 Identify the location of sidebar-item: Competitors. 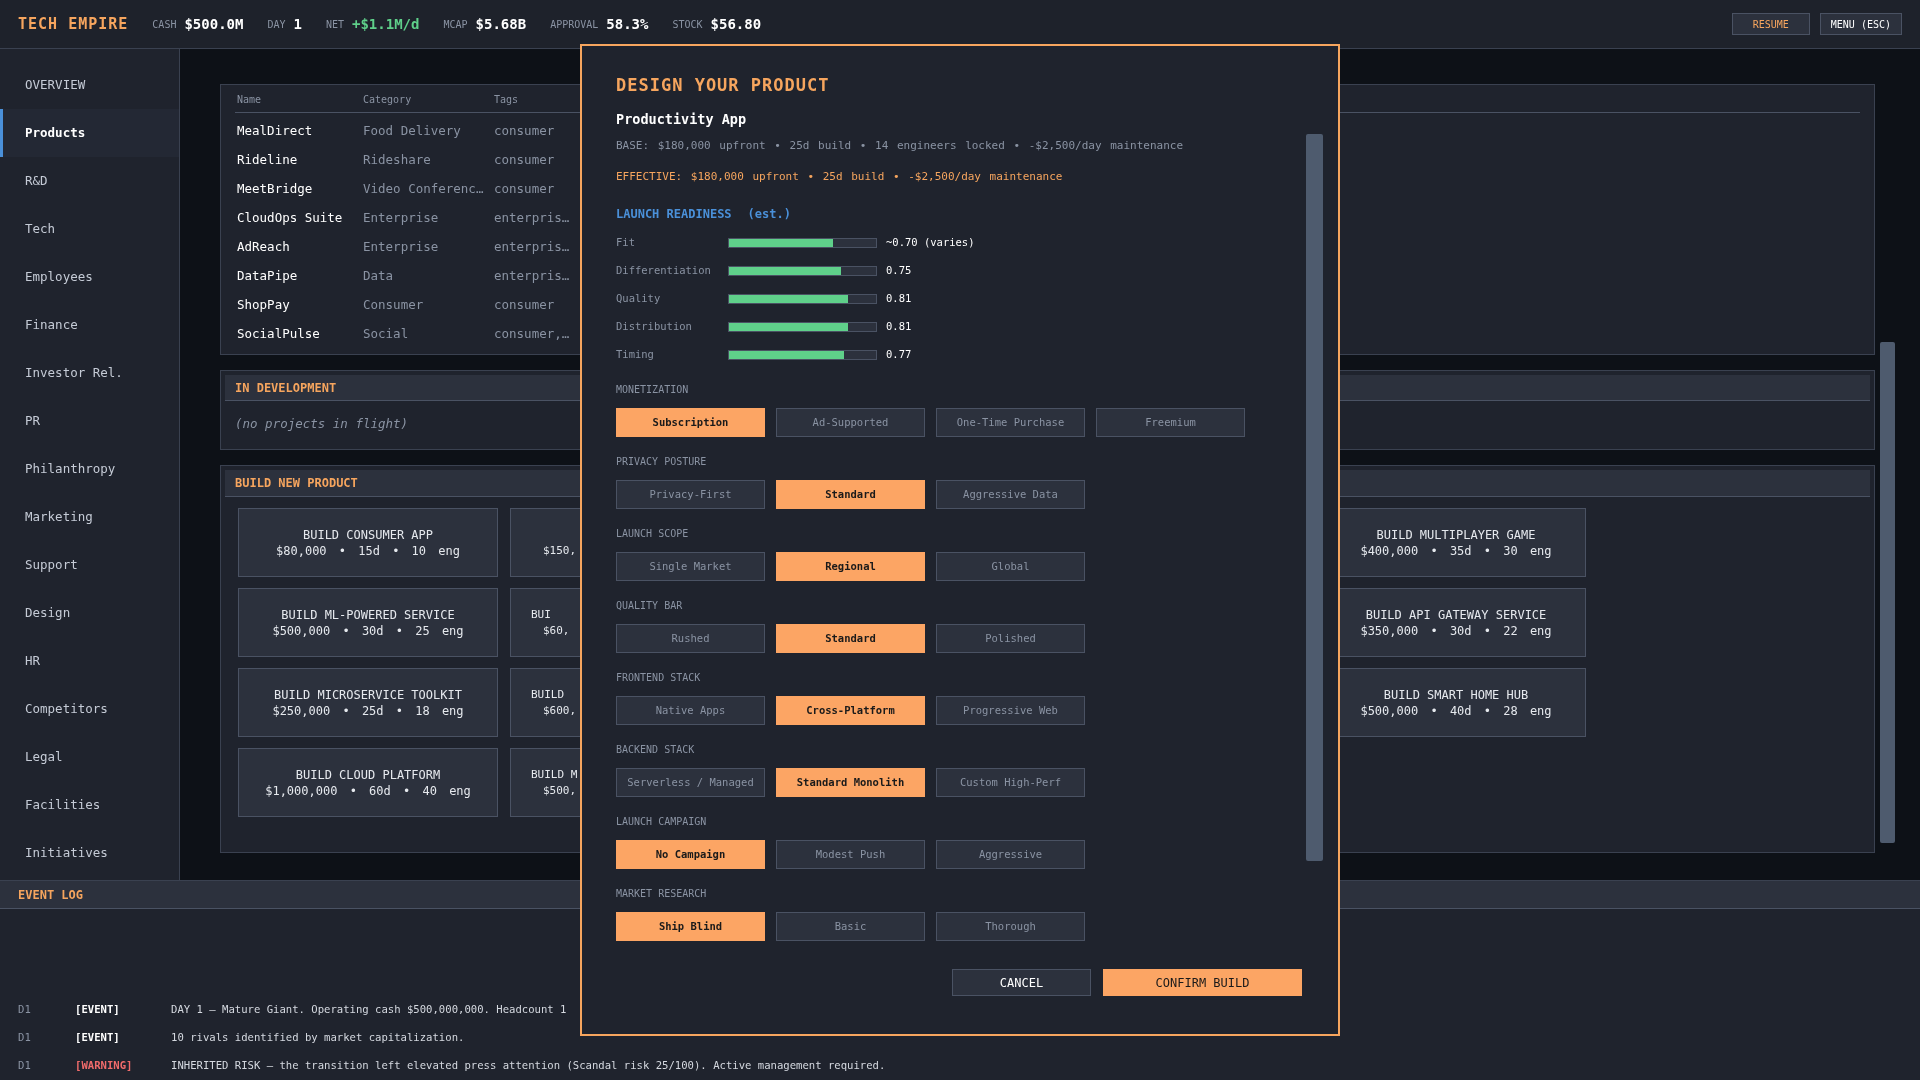
(89, 709).